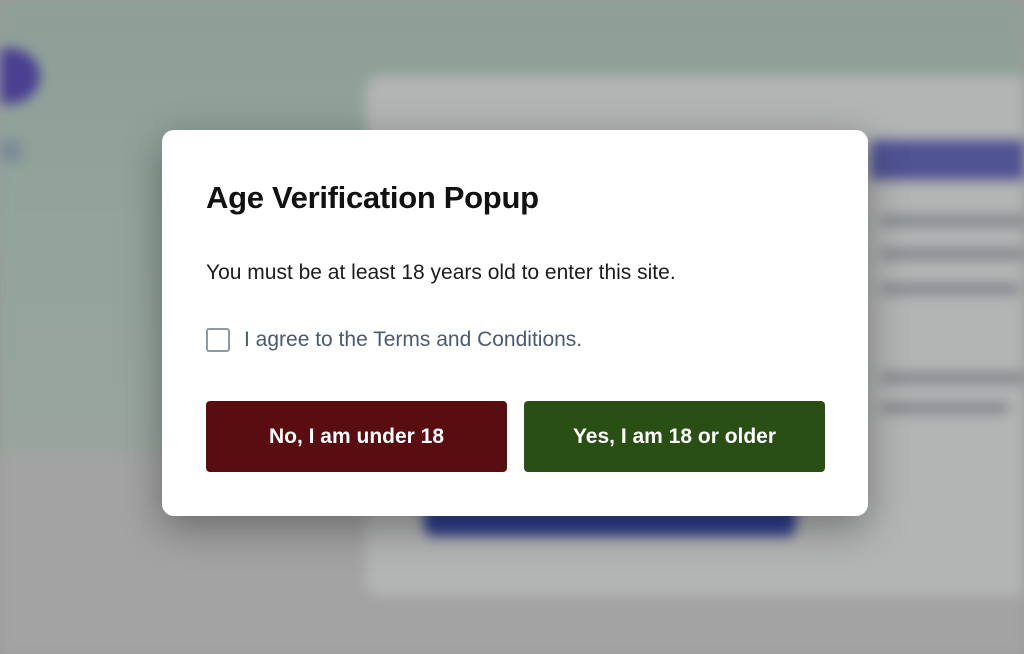  I want to click on modal-title: Age Verification Popup, so click(372, 197).